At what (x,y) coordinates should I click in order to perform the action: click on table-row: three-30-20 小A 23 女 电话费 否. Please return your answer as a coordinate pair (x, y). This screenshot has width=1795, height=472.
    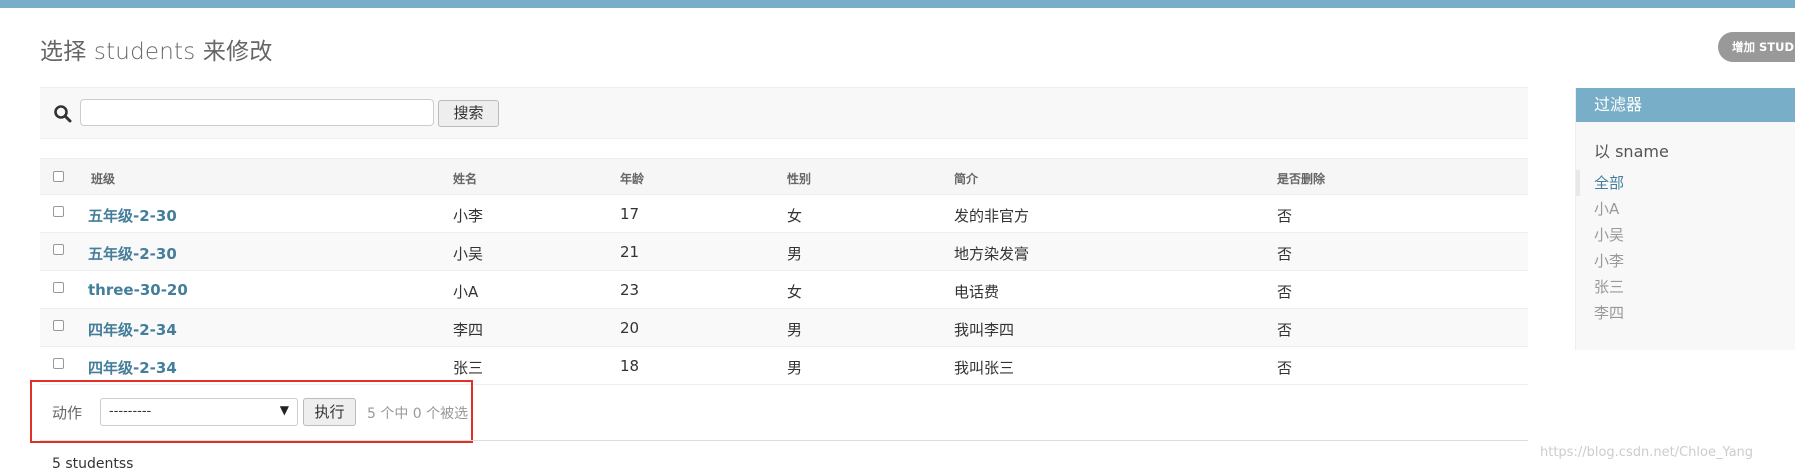
    Looking at the image, I should click on (784, 290).